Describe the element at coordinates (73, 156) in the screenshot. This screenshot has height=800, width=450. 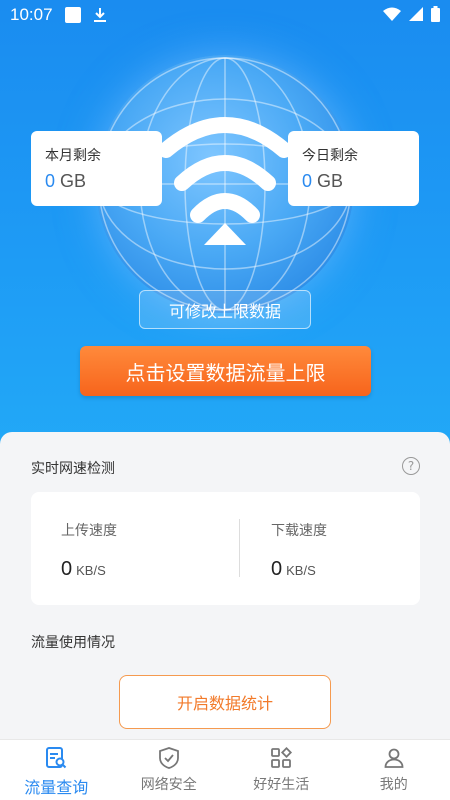
I see `month-remaining-label: 本月剩余` at that location.